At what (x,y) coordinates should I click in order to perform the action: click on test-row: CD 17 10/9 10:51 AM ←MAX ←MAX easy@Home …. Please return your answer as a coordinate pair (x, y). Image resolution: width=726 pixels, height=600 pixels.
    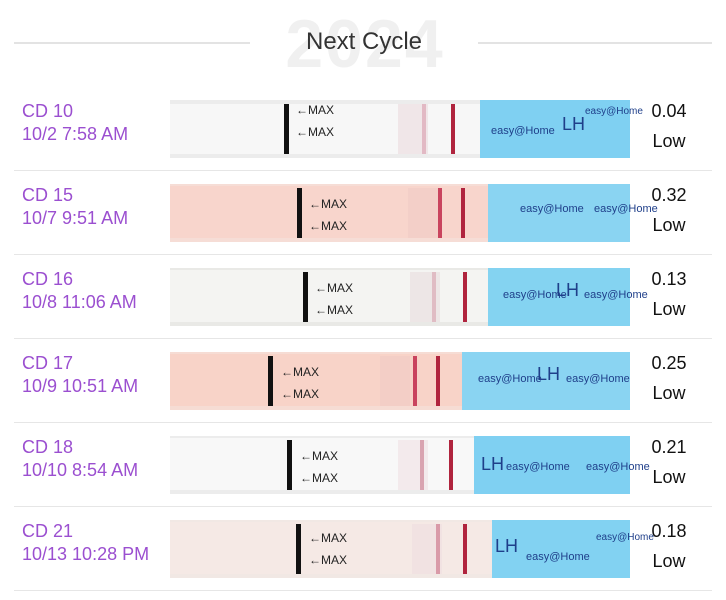
    Looking at the image, I should click on (363, 382).